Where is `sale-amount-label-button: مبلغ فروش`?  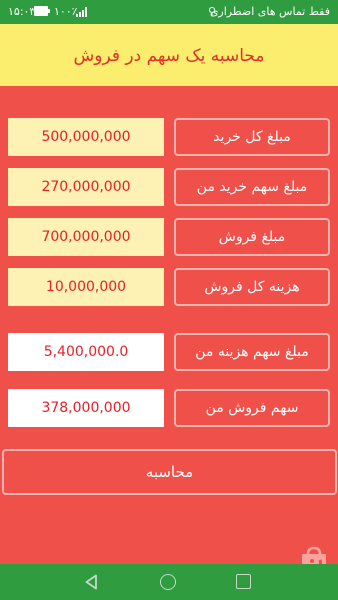 sale-amount-label-button: مبلغ فروش is located at coordinates (252, 237).